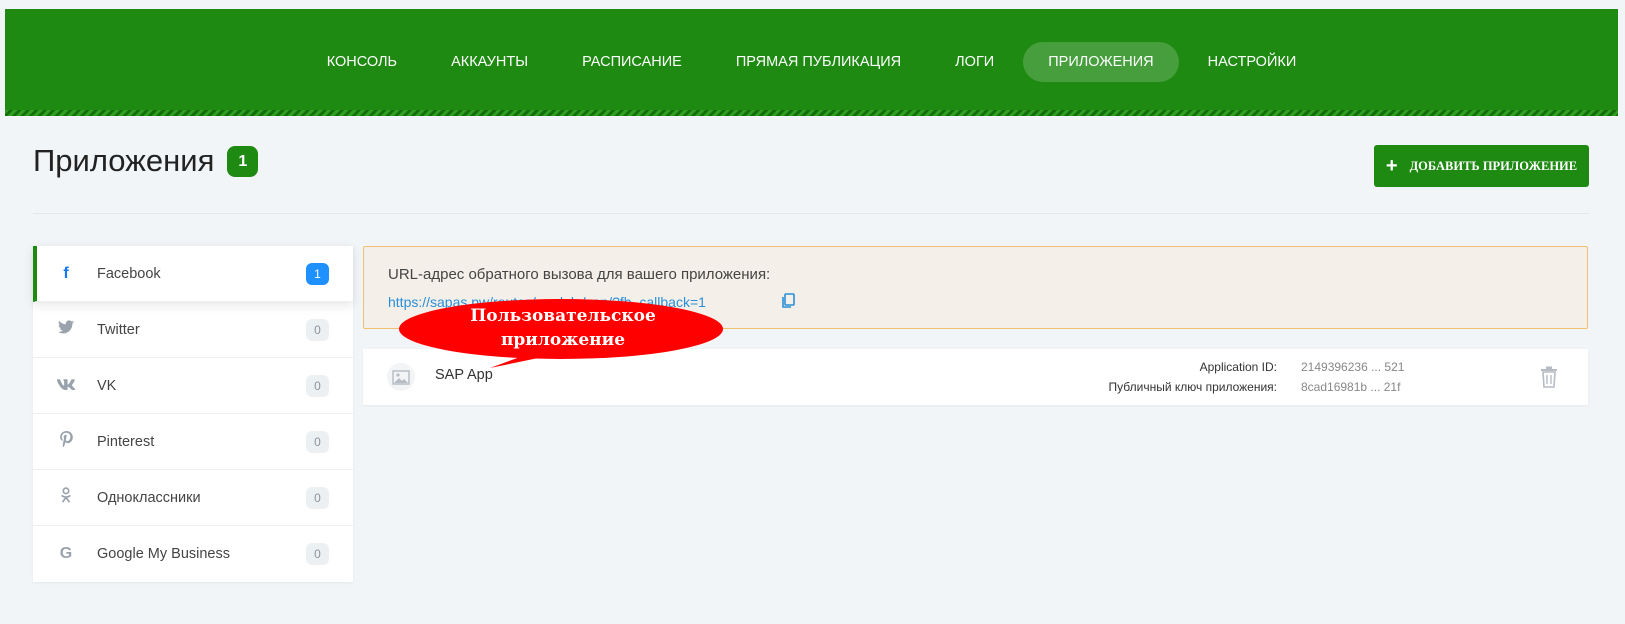 The image size is (1625, 624). I want to click on sidebar-item-facebook: f Facebook 1, so click(193, 274).